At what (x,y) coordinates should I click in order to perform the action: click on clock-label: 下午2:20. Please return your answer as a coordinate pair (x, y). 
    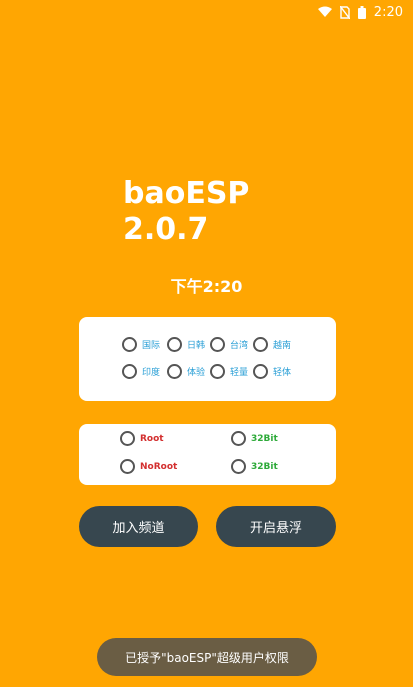
    Looking at the image, I should click on (206, 286).